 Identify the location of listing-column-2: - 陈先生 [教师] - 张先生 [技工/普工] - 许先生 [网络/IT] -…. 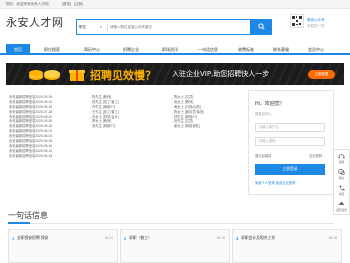
(133, 112).